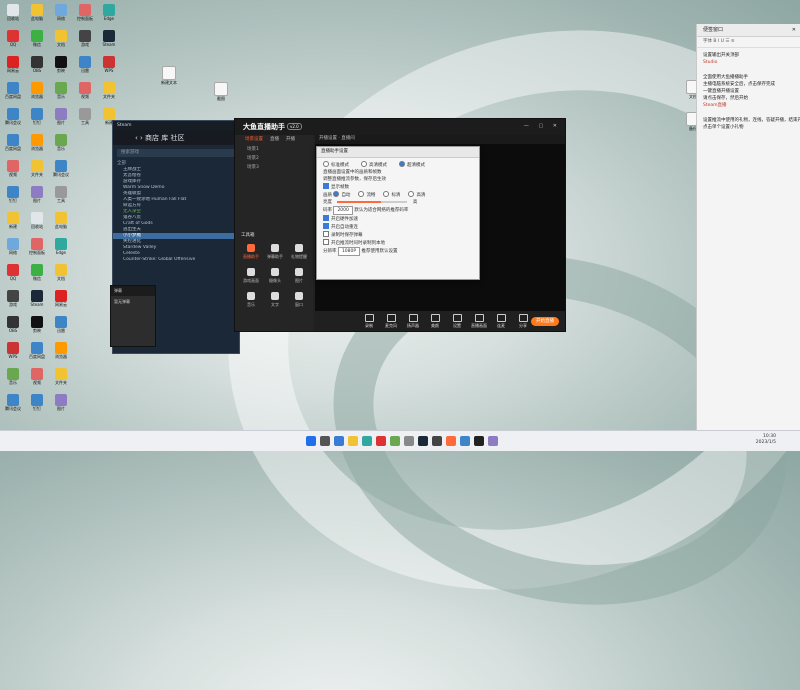  Describe the element at coordinates (435, 321) in the screenshot. I see `toolbar-button: 美颜` at that location.